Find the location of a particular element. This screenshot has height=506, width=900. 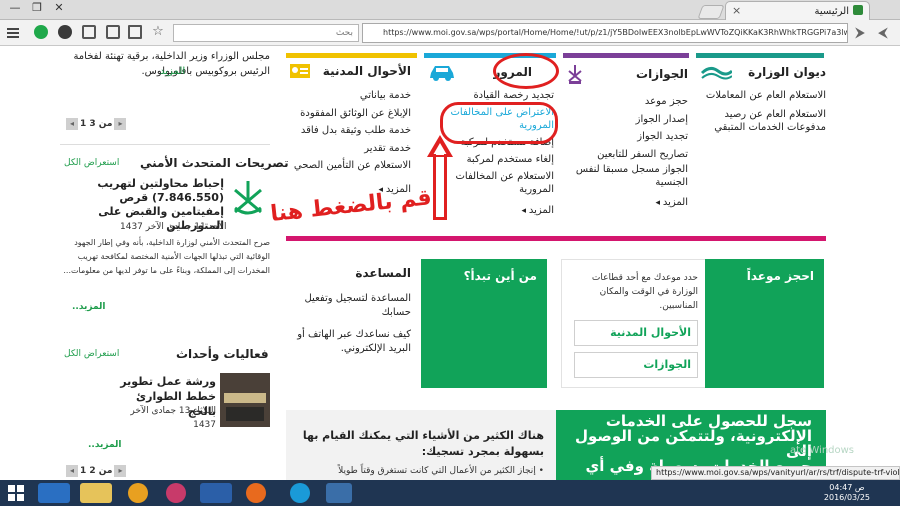

forward-button: ⮞ is located at coordinates (860, 33).